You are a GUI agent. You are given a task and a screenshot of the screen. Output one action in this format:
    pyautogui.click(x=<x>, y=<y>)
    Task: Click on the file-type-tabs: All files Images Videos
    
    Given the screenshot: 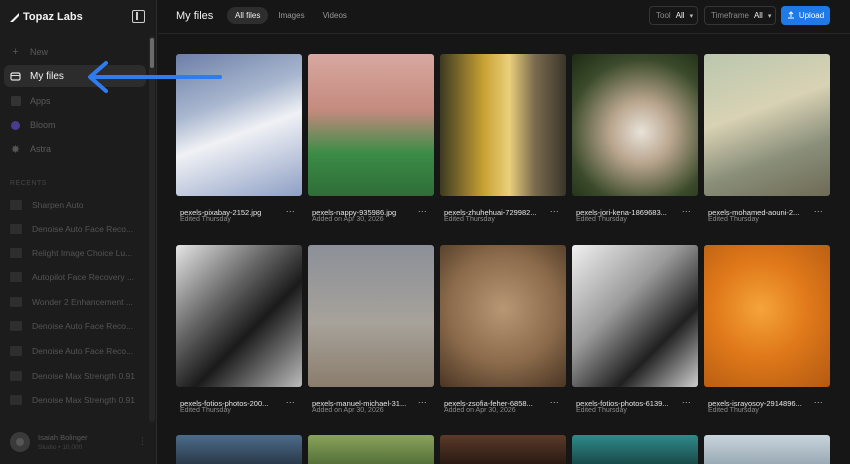 What is the action you would take?
    pyautogui.click(x=291, y=15)
    